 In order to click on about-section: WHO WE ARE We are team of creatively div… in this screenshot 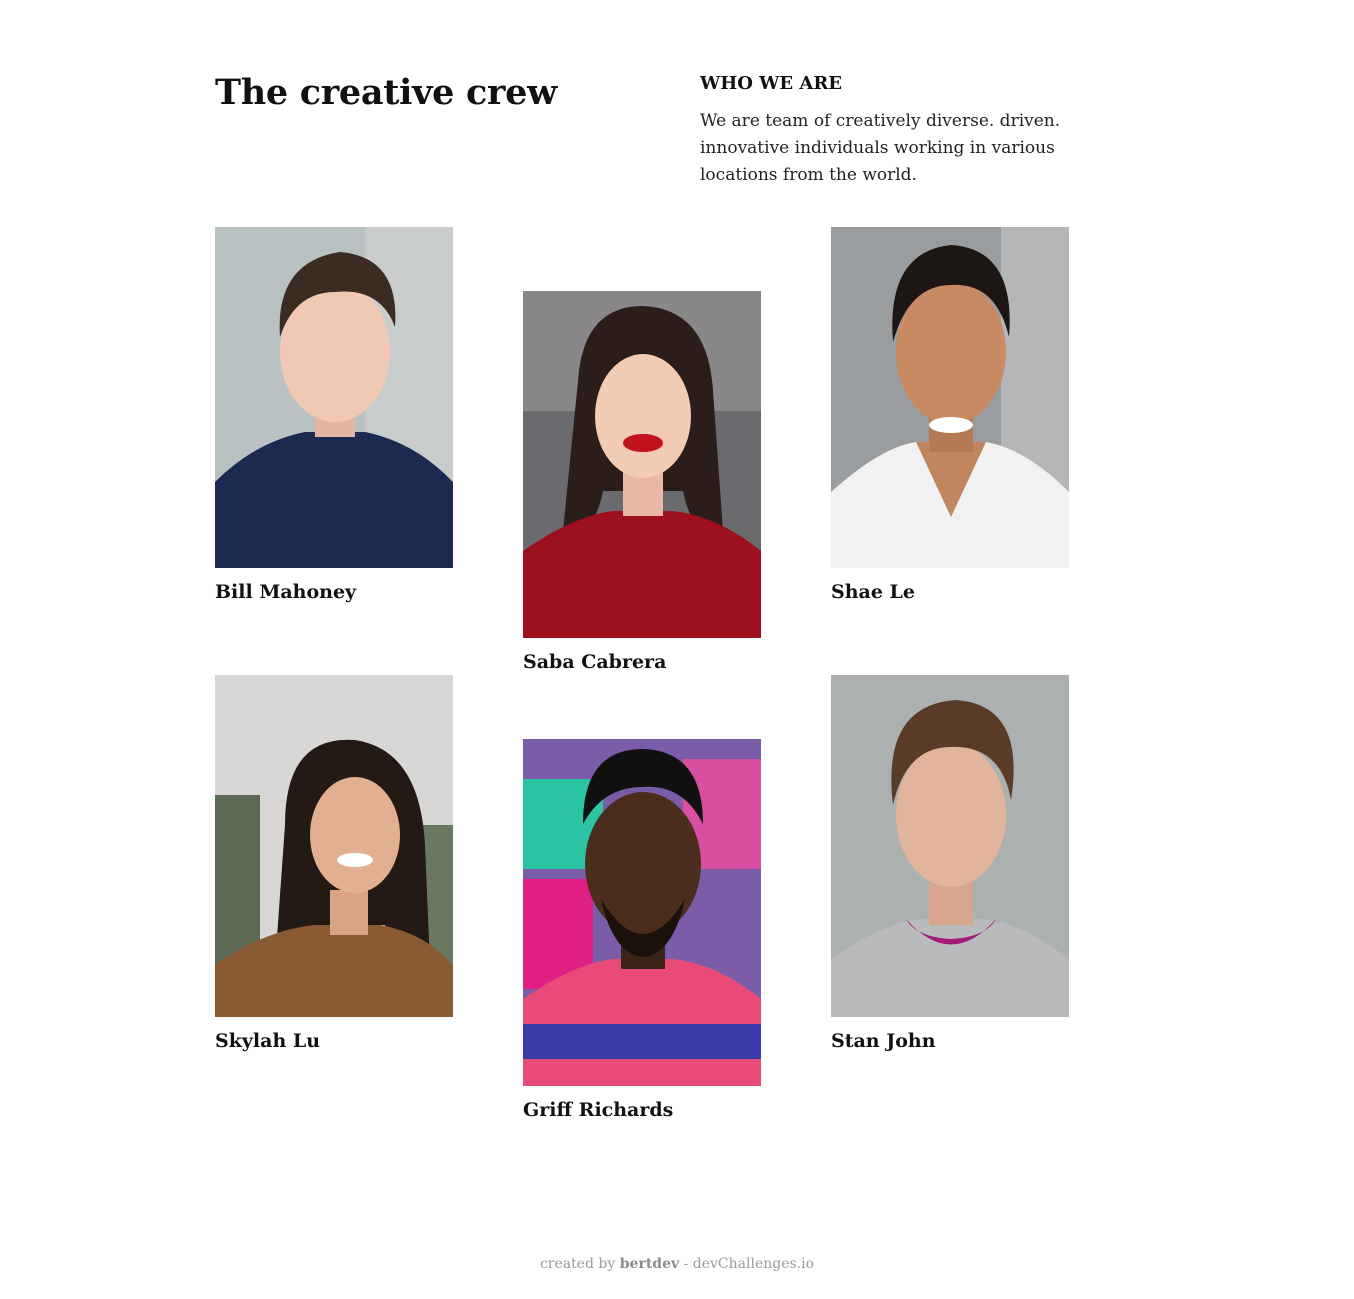, I will do `click(900, 130)`.